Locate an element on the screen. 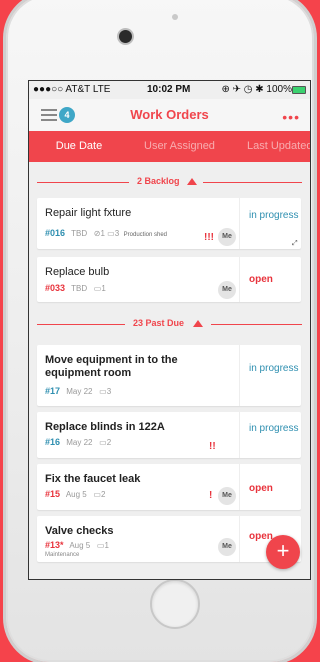  card-meta: #16 May 22 ▭2 is located at coordinates (78, 442).